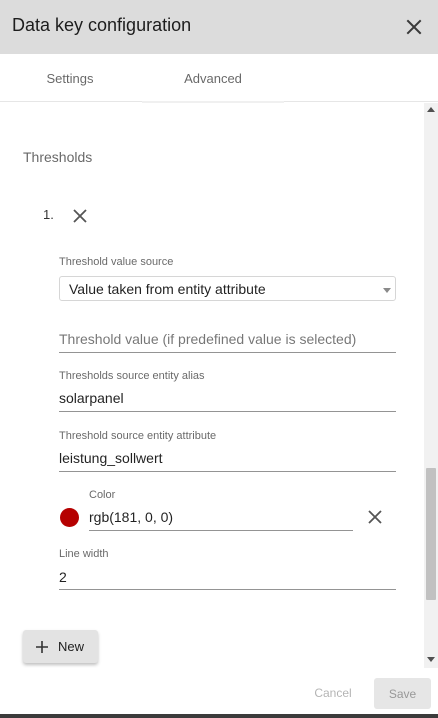 Image resolution: width=438 pixels, height=718 pixels. What do you see at coordinates (227, 471) in the screenshot?
I see `entity-attribute-underline` at bounding box center [227, 471].